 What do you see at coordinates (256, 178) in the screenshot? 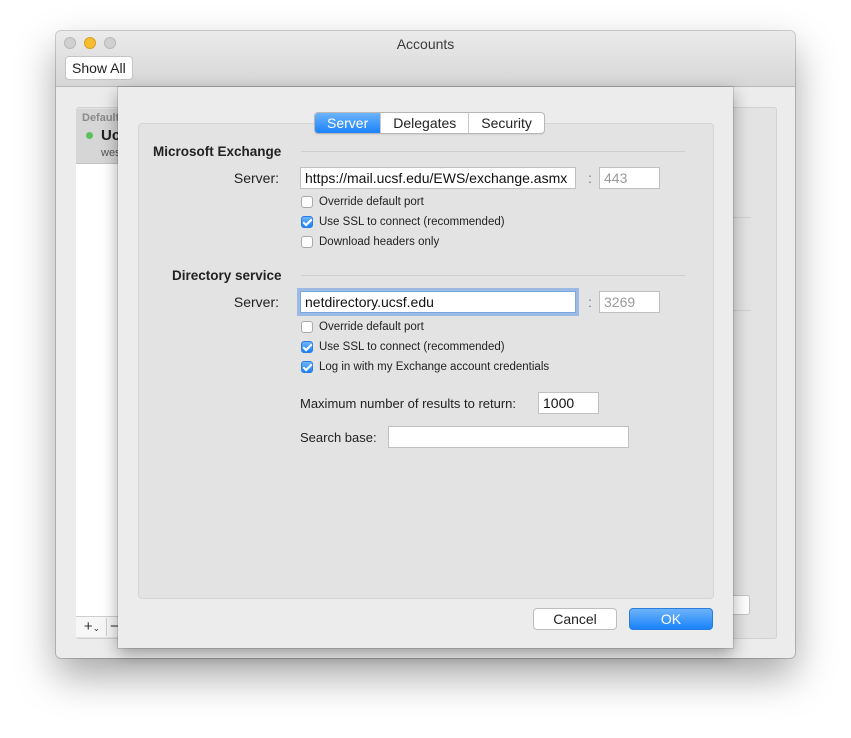
I see `exchange-server-label: Server:` at bounding box center [256, 178].